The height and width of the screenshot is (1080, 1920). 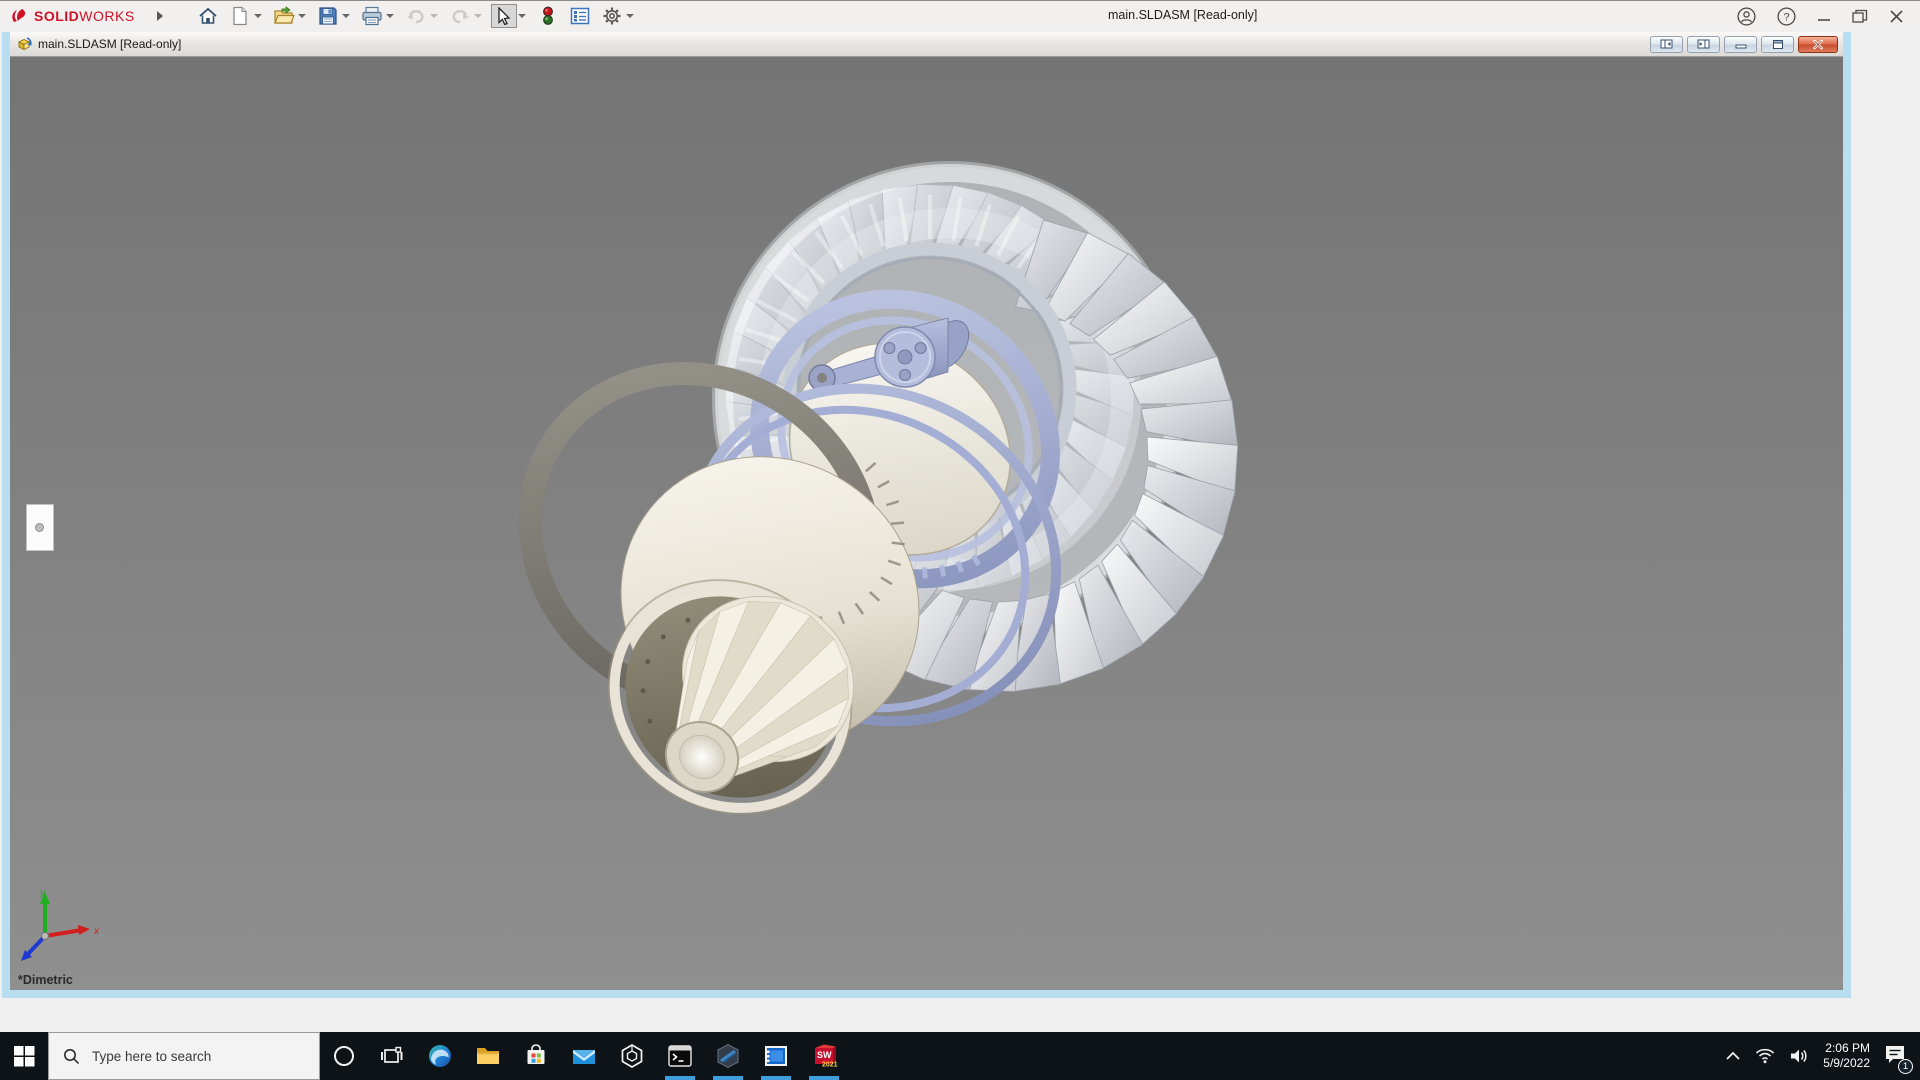 I want to click on redo-dropdown, so click(x=477, y=15).